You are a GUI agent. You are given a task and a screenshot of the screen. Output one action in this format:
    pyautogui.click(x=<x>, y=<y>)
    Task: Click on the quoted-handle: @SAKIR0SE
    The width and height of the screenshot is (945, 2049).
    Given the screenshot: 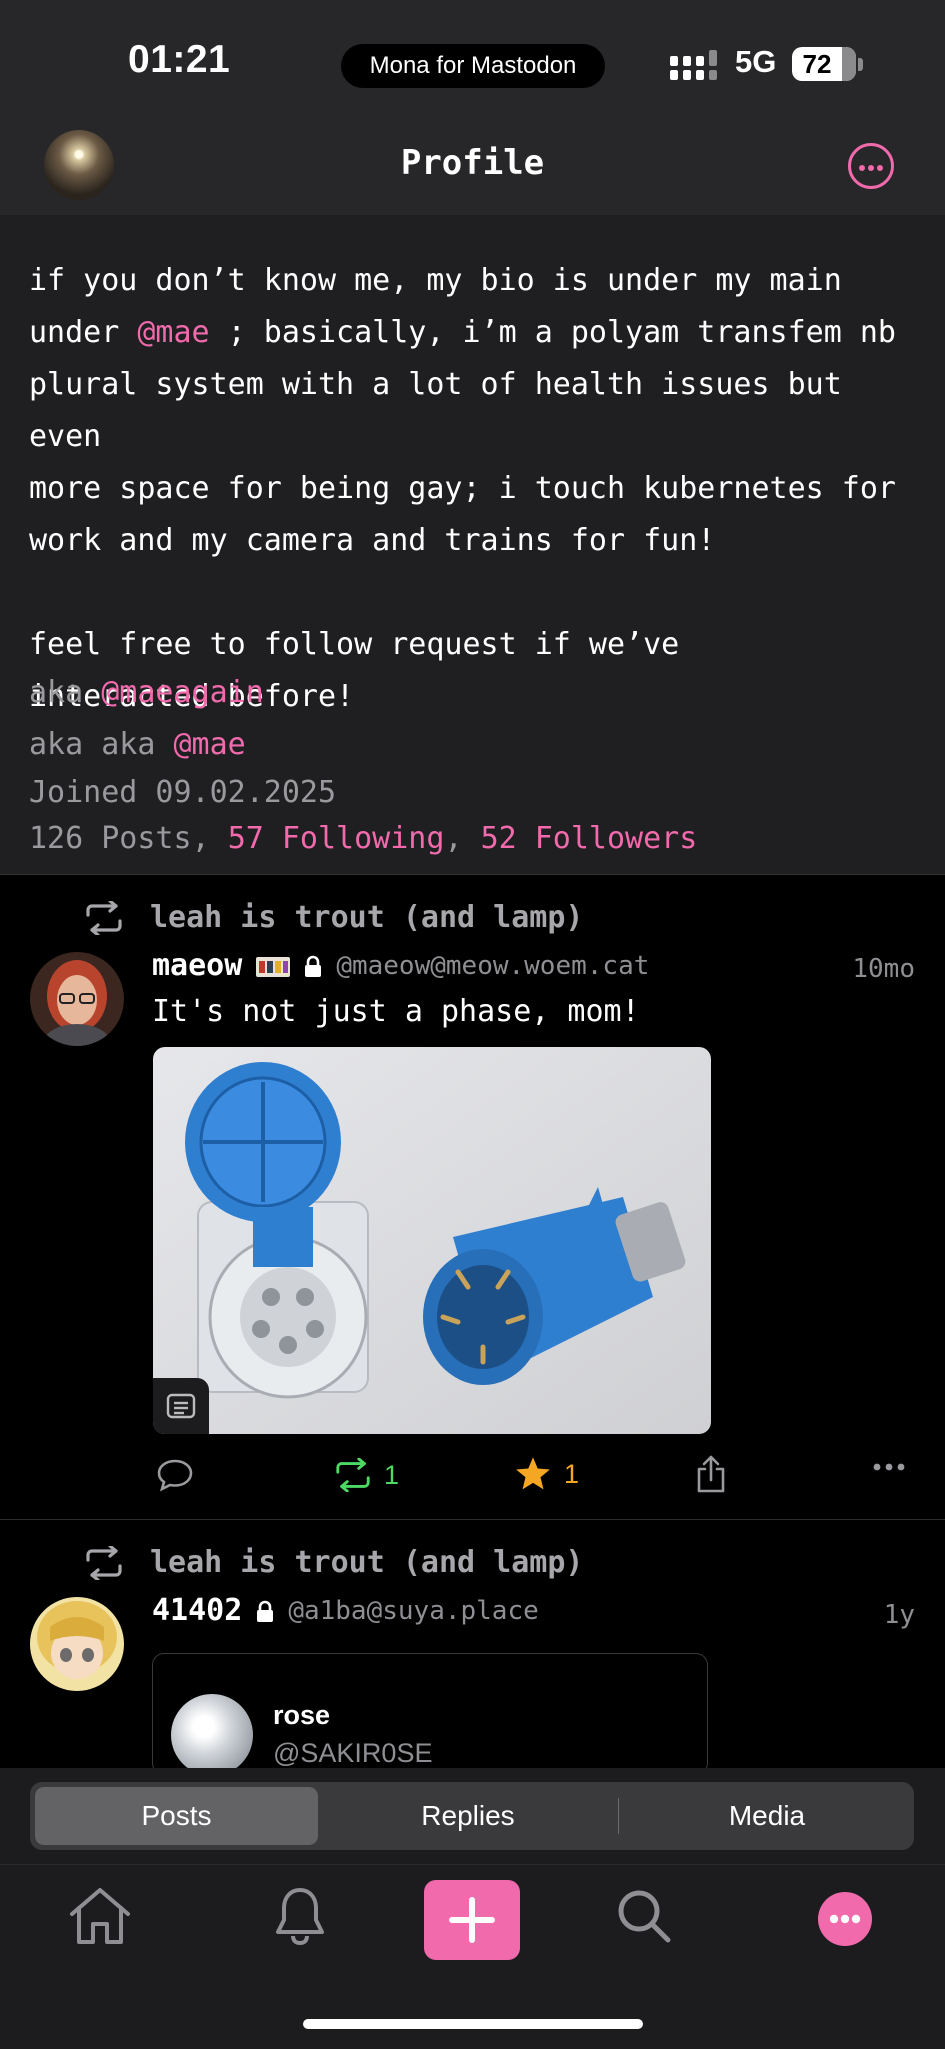 What is the action you would take?
    pyautogui.click(x=353, y=1753)
    